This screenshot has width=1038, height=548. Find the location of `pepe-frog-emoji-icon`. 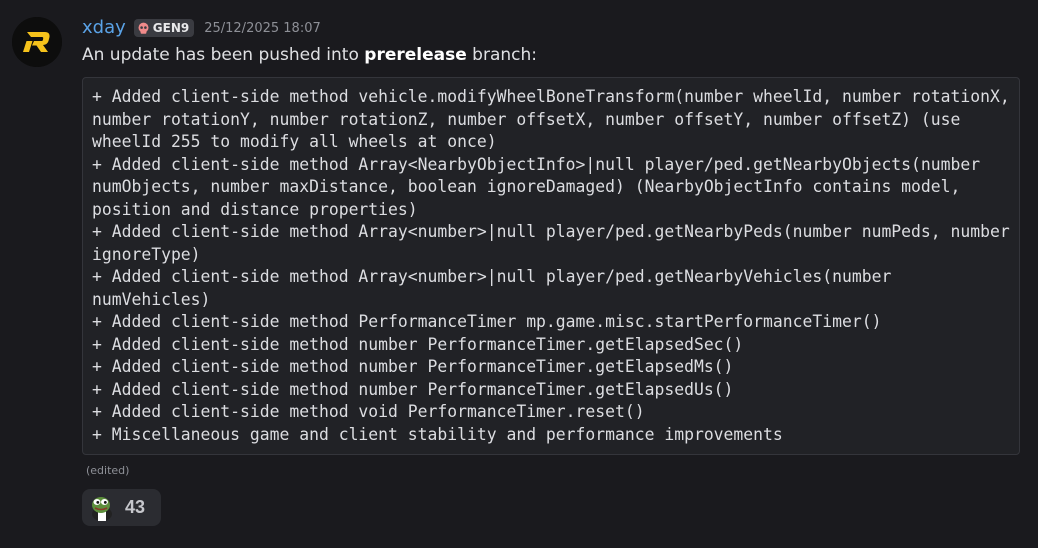

pepe-frog-emoji-icon is located at coordinates (102, 508).